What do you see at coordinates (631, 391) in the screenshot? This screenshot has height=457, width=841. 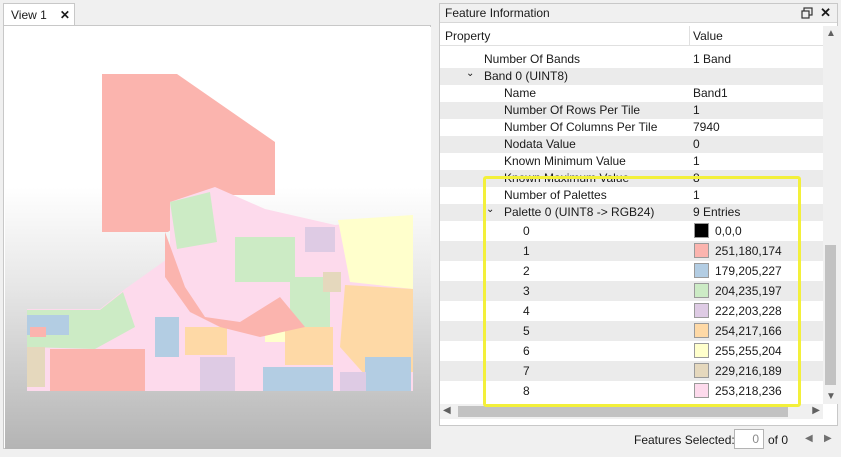 I see `palette-entry-row: 8 253,218,236` at bounding box center [631, 391].